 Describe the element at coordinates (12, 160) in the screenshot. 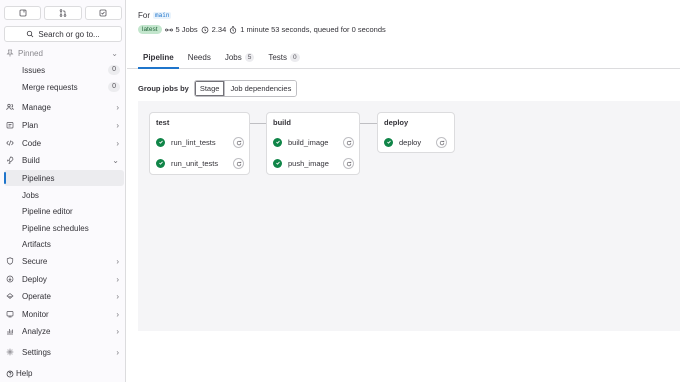

I see `rocket-icon` at that location.